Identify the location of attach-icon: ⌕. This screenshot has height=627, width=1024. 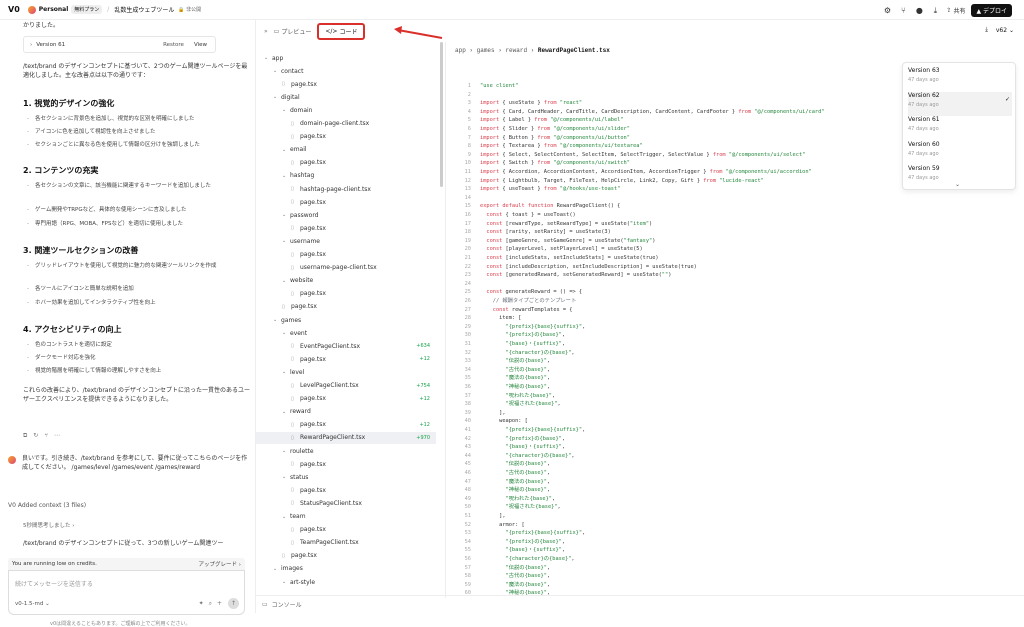
(210, 604).